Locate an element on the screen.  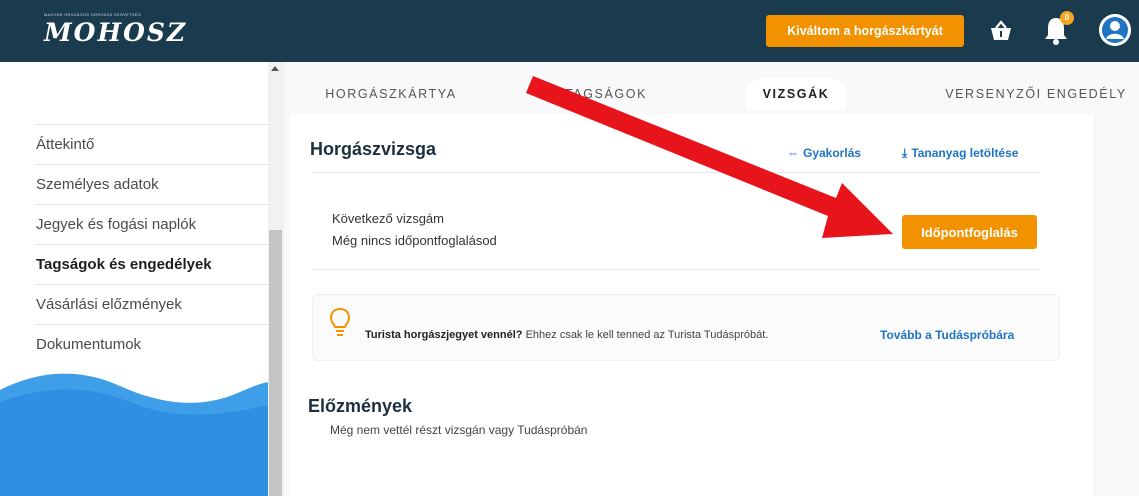
sidebar-item-tickets-logs: Jegyek és fogási naplók is located at coordinates (153, 224).